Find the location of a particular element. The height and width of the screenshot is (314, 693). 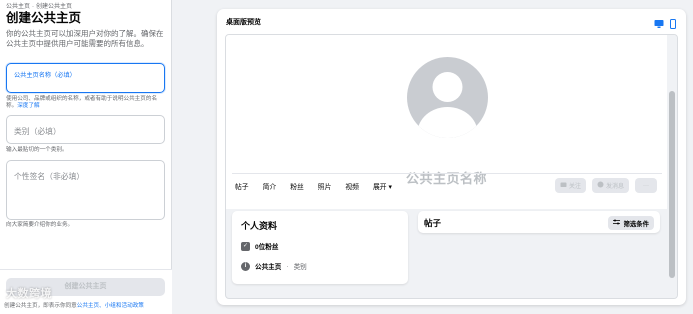

follow-button: 关注 is located at coordinates (570, 185).